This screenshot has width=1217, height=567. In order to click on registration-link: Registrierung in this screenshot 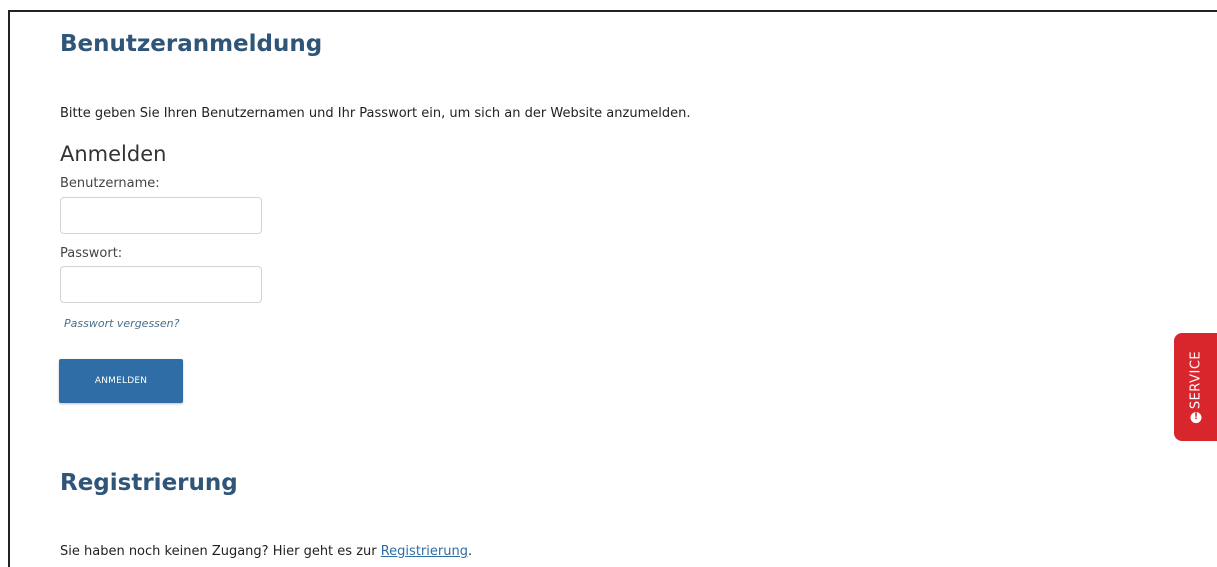, I will do `click(424, 551)`.